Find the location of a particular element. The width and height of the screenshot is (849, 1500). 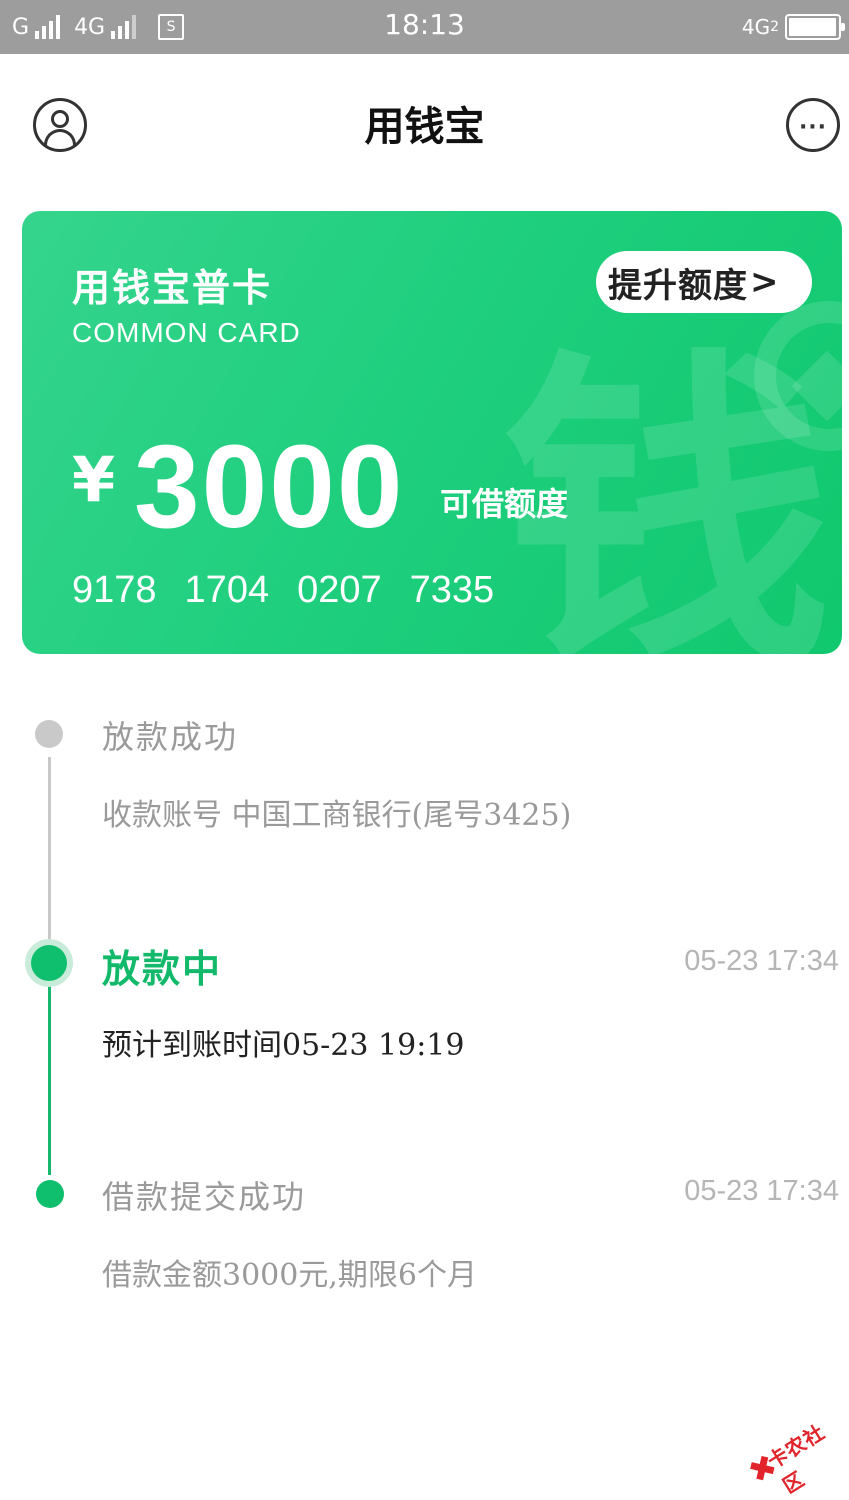

more-button: ··· is located at coordinates (813, 125).